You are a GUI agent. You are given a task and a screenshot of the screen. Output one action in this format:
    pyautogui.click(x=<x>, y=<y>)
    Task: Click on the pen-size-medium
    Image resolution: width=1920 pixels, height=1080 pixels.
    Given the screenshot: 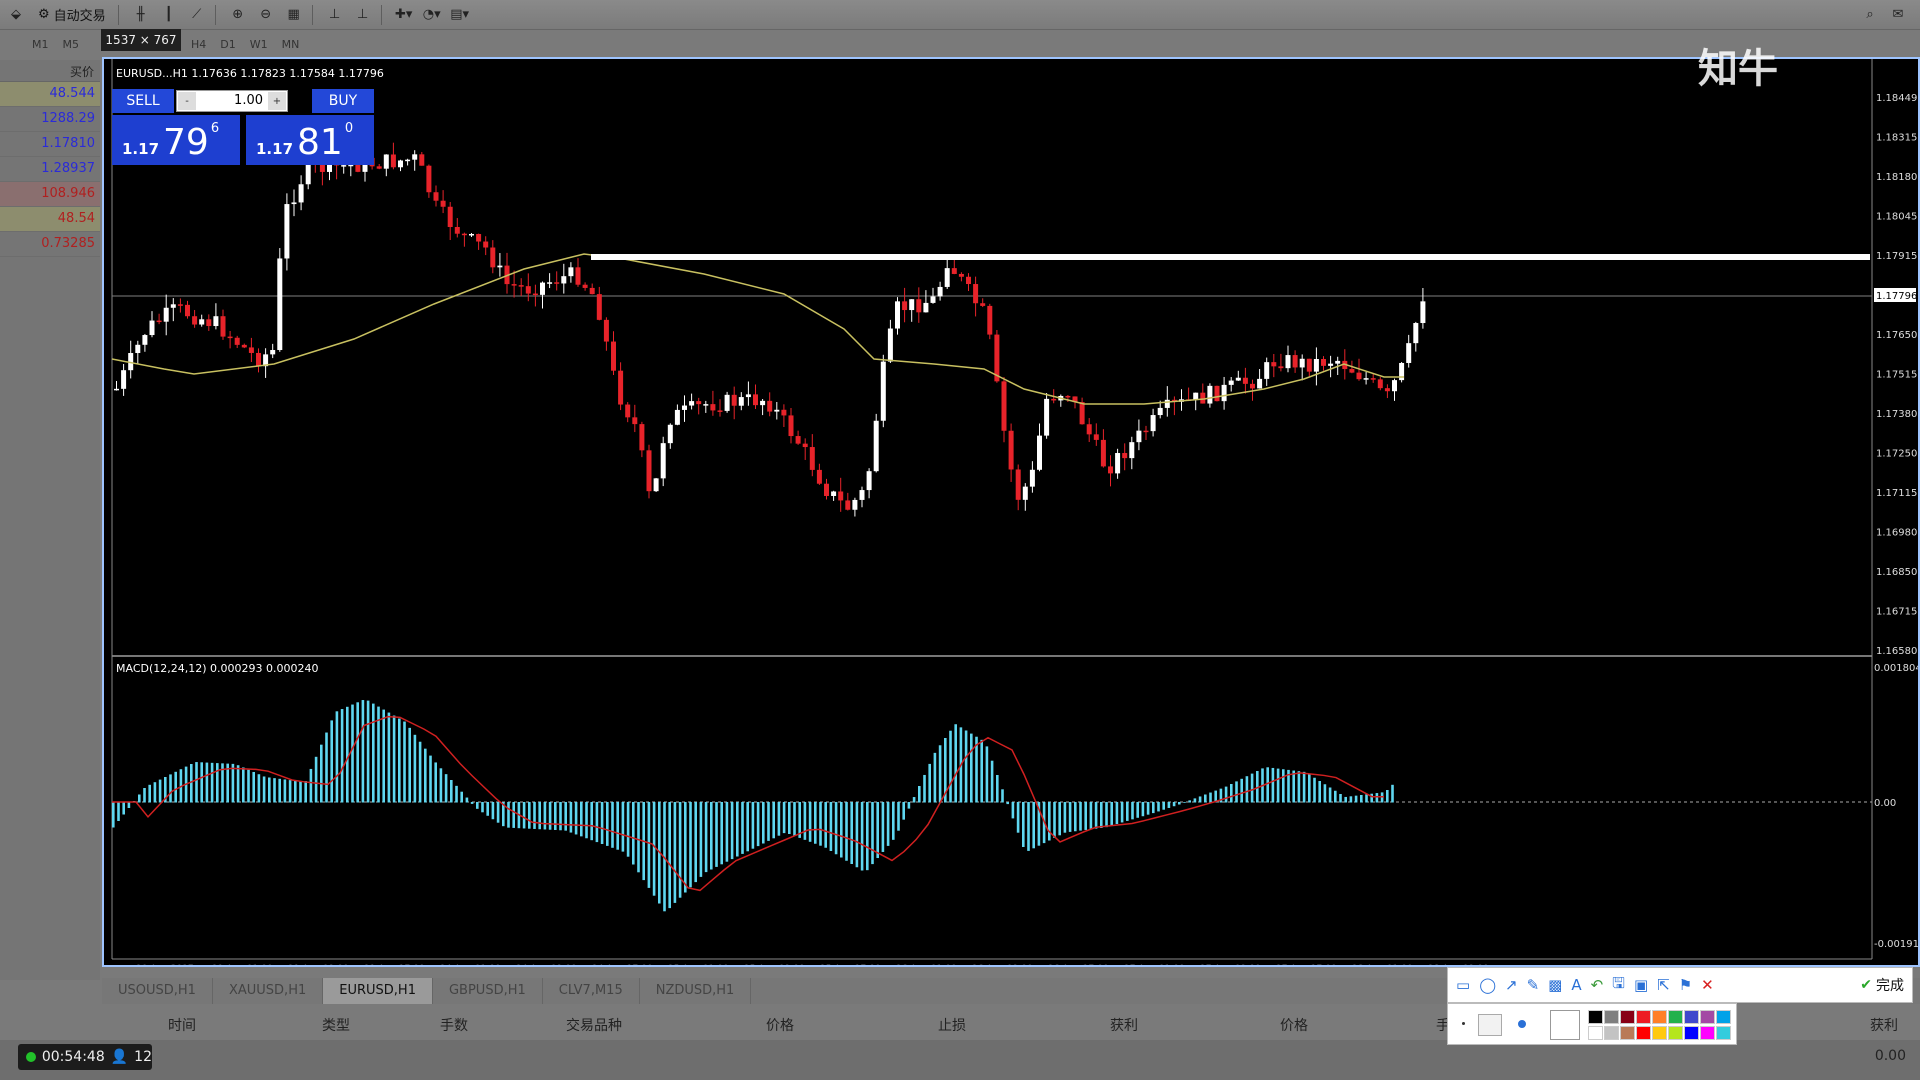 What is the action you would take?
    pyautogui.click(x=1490, y=1025)
    